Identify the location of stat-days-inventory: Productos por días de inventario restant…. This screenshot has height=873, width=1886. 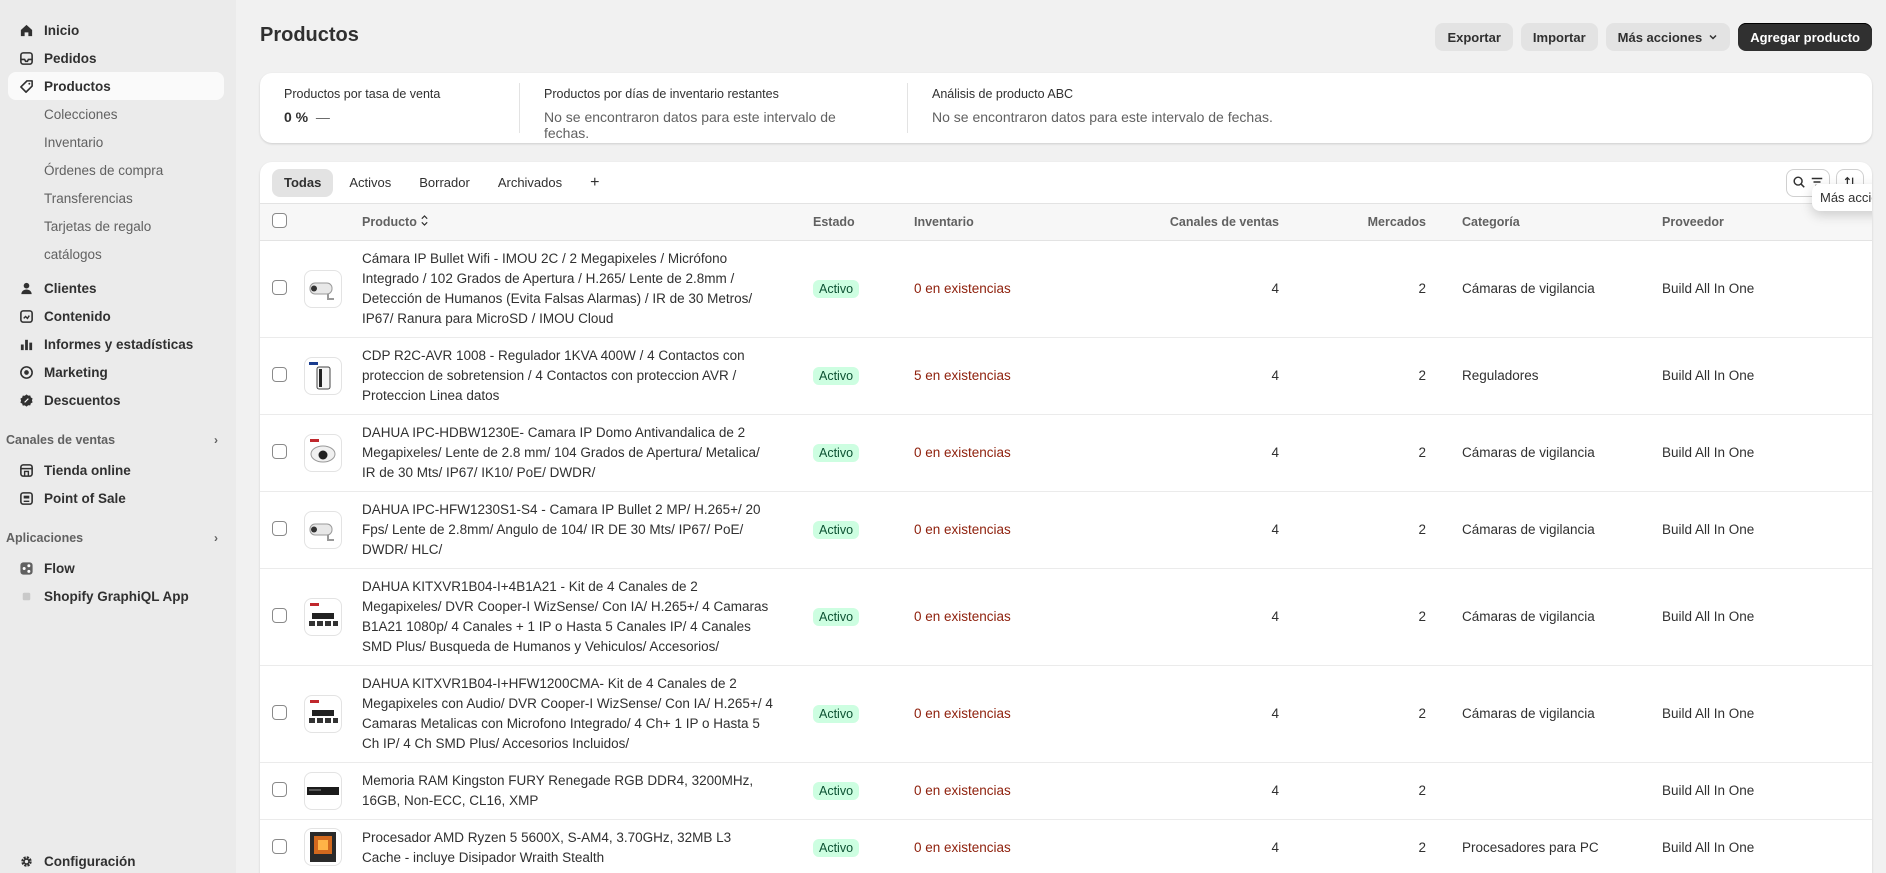
(714, 112).